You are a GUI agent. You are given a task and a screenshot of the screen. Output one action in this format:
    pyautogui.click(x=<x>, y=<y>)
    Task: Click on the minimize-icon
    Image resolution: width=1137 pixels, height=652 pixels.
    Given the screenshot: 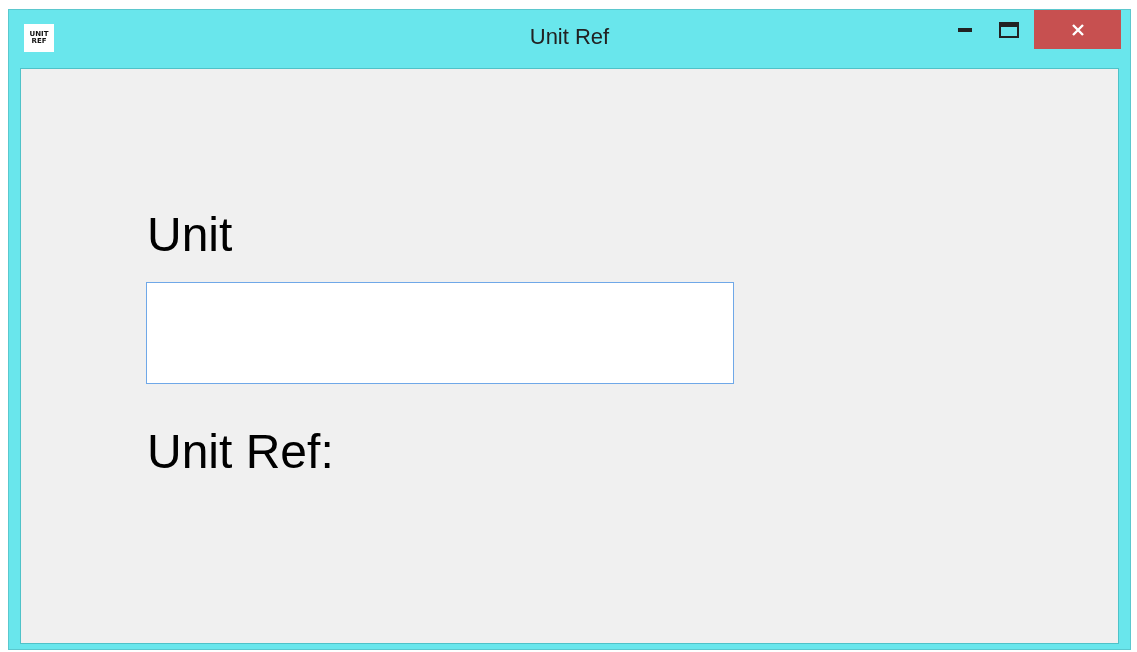 What is the action you would take?
    pyautogui.click(x=965, y=30)
    